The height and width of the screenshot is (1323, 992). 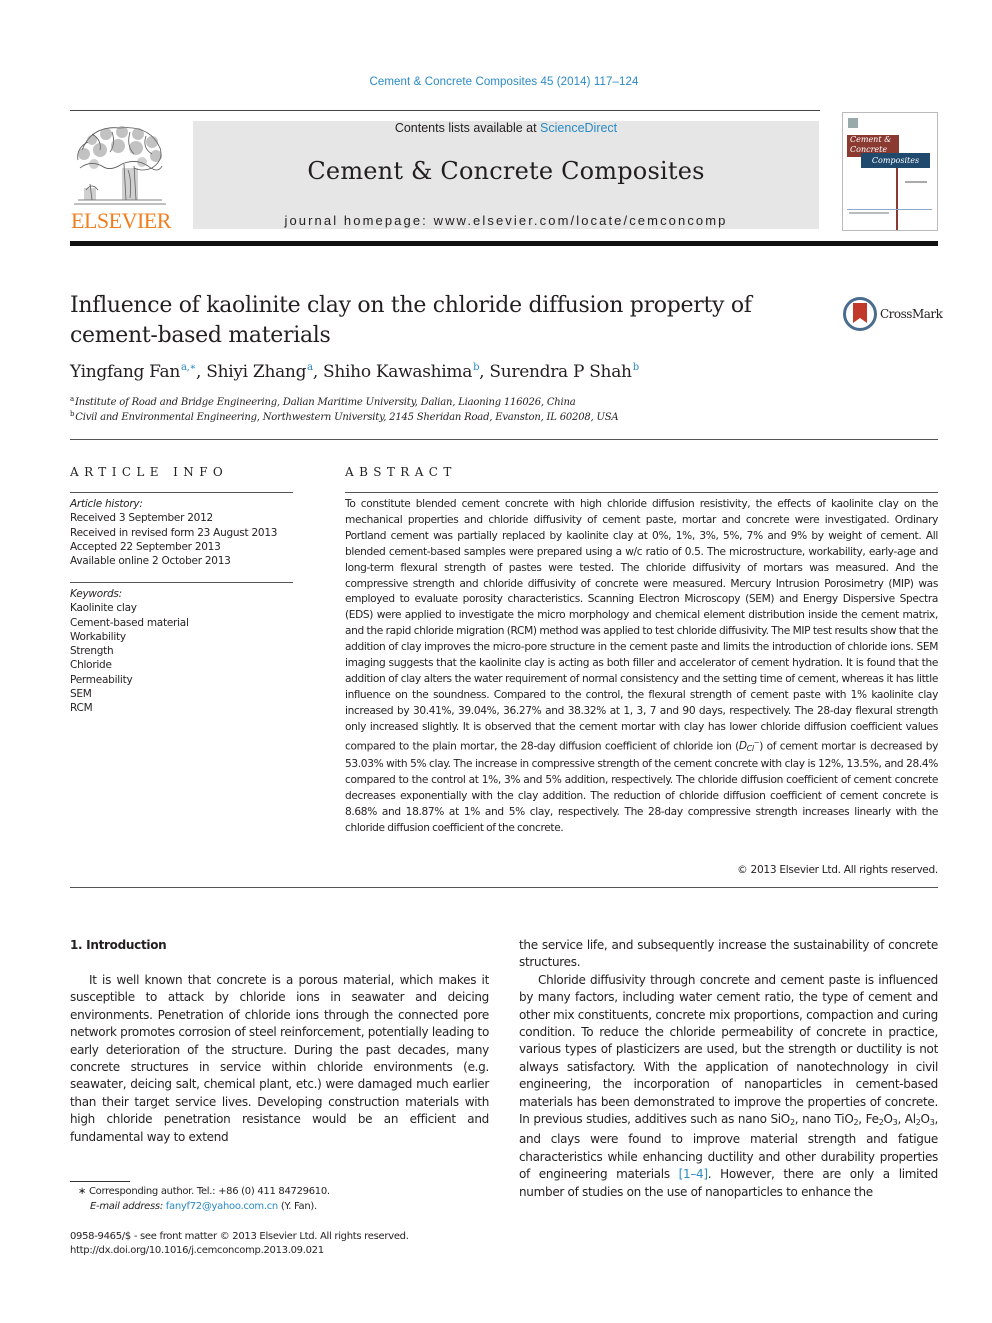 I want to click on journal-title: Cement & Concrete Composites, so click(x=506, y=171).